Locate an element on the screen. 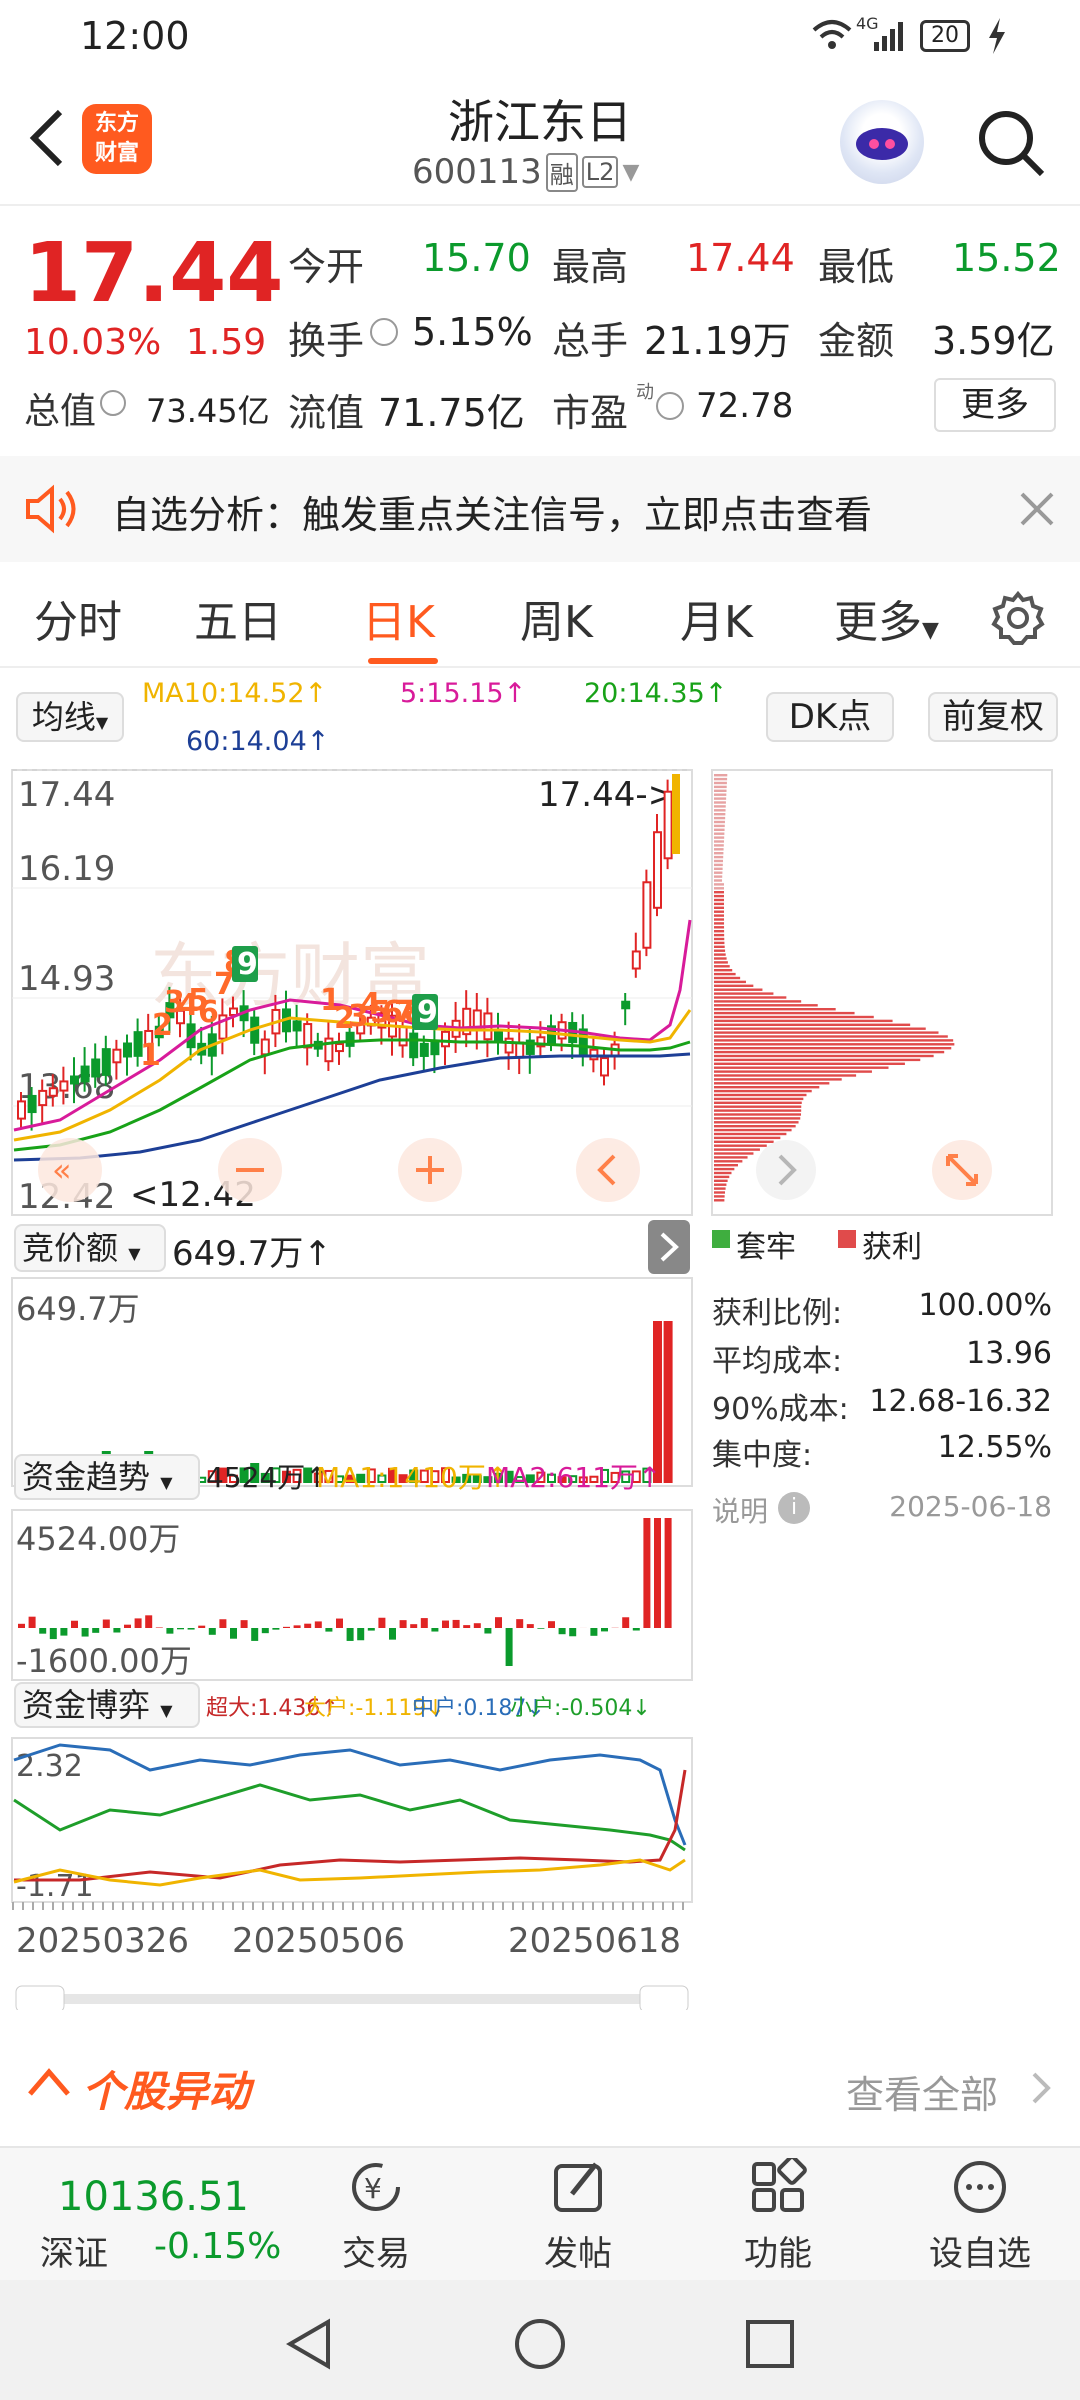 The height and width of the screenshot is (2400, 1080). view-all-link: 查看全部 is located at coordinates (922, 2091).